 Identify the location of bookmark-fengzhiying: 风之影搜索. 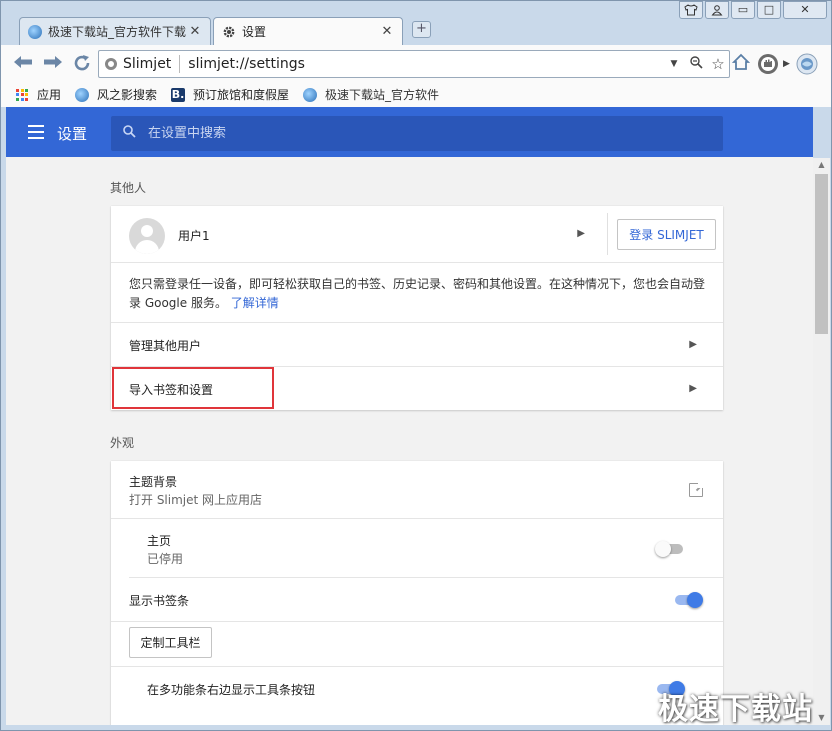
(116, 94).